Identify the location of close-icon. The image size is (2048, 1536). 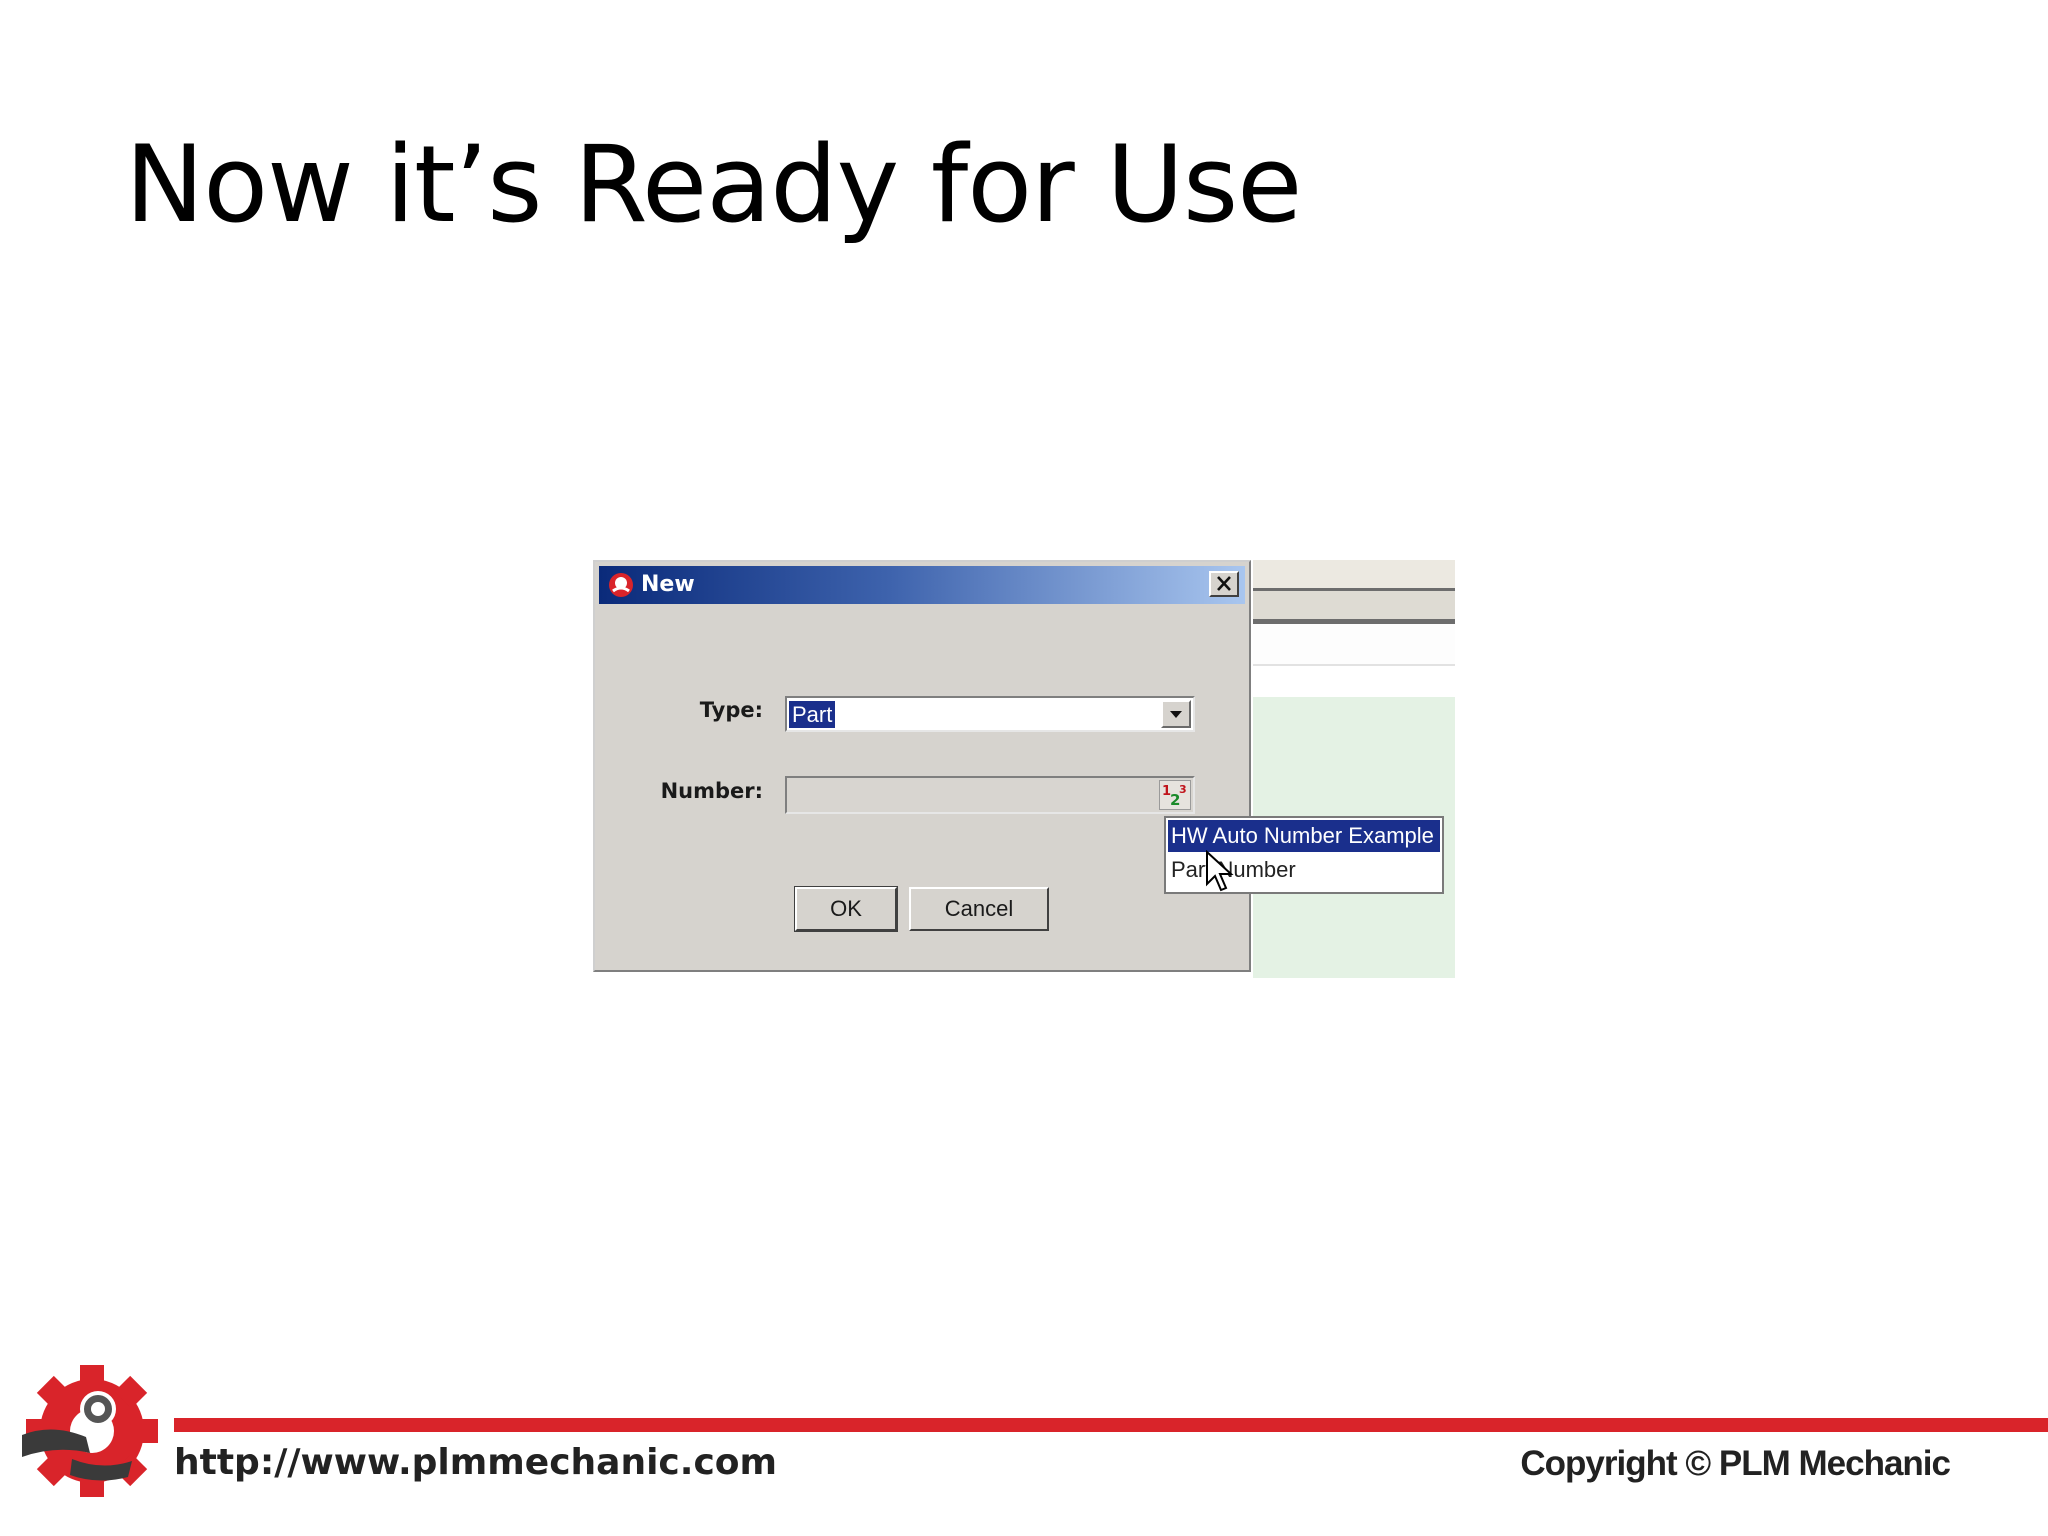
(1224, 583).